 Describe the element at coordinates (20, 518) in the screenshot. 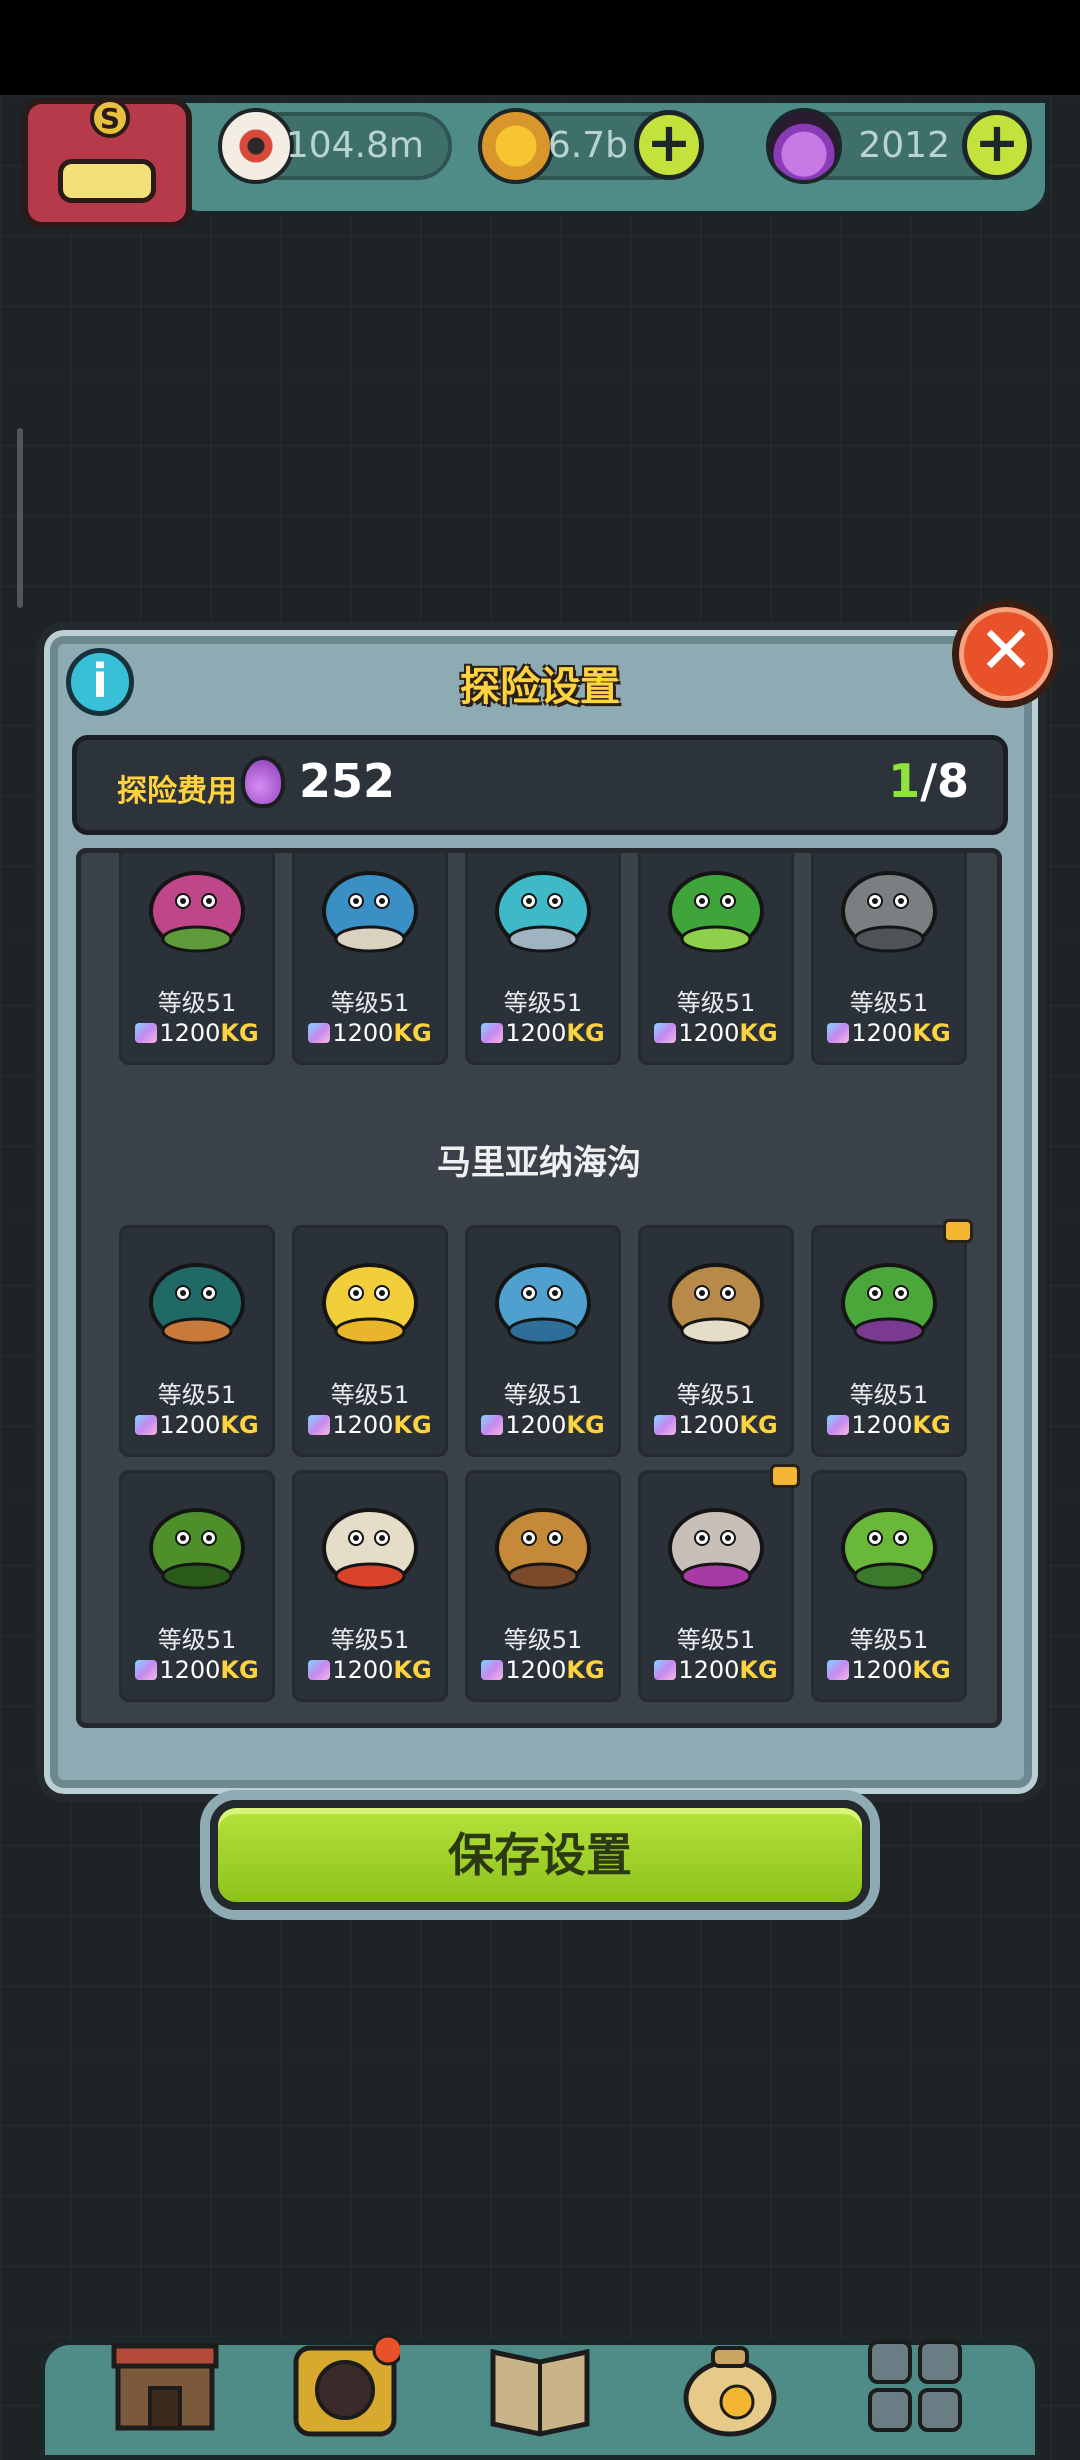

I see `scrollbar` at that location.